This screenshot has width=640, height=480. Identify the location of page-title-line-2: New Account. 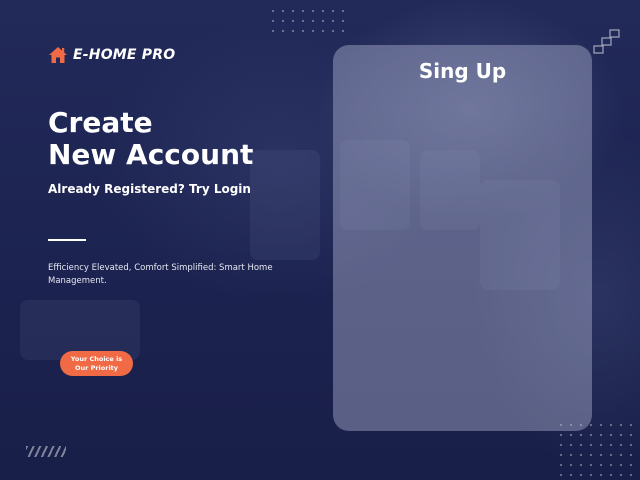
(151, 154).